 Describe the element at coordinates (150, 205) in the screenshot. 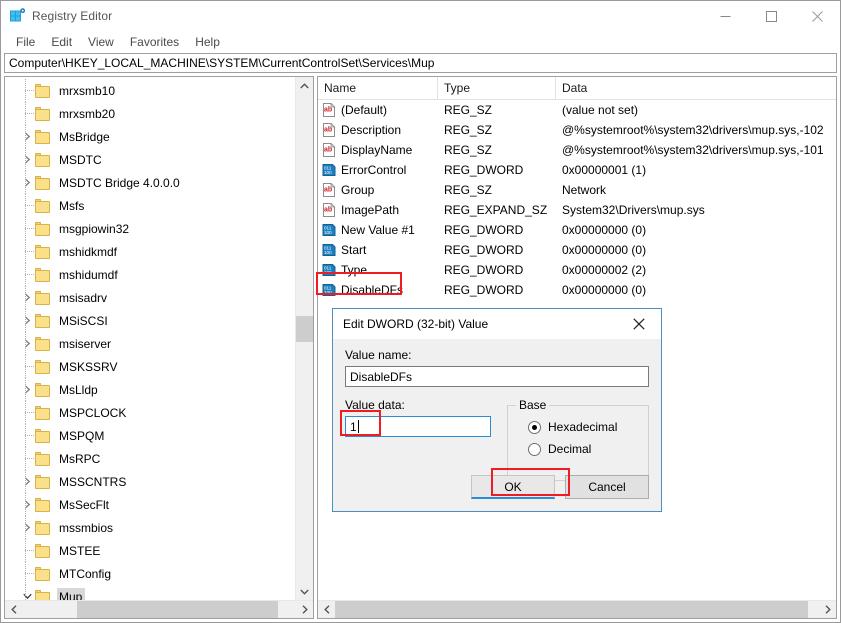

I see `tree-item-msfs: Msfs` at that location.